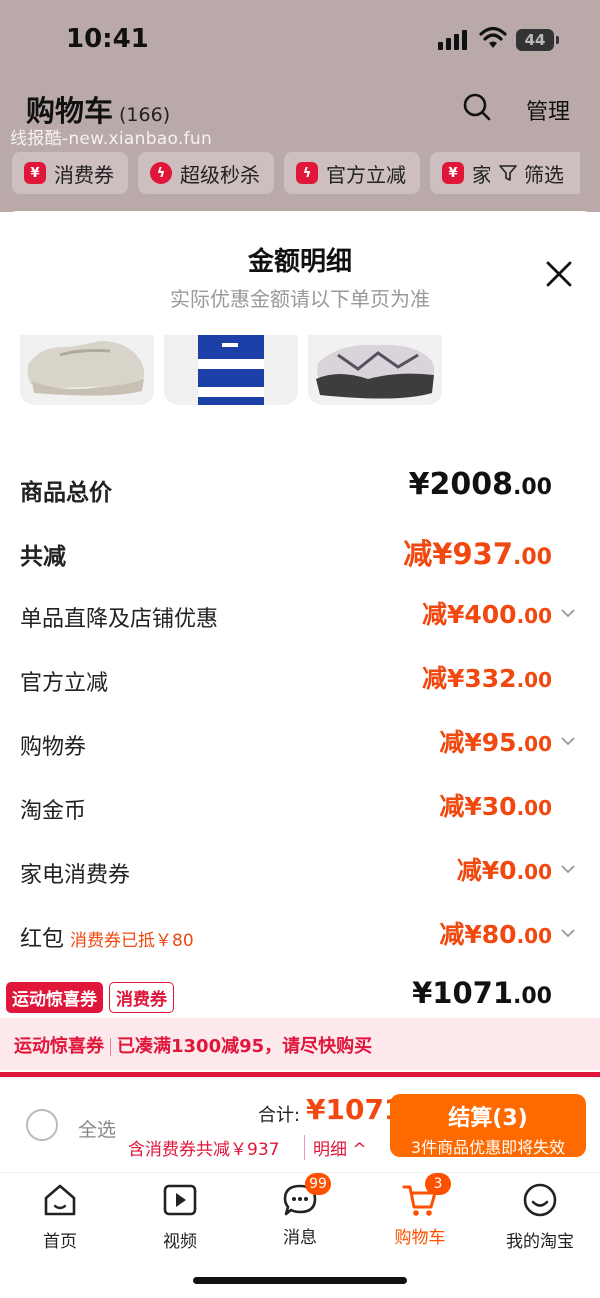  I want to click on row-label: 单品直降及店铺优惠, so click(119, 619).